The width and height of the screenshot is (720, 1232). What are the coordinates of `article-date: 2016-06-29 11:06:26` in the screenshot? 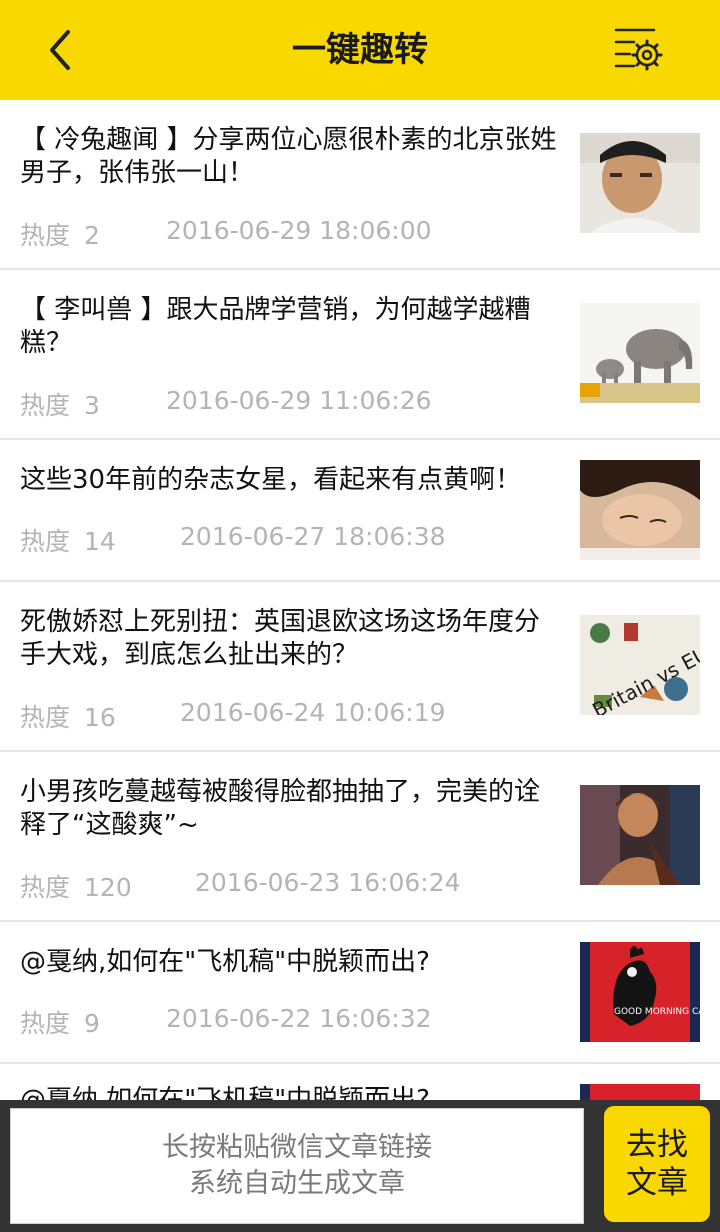 It's located at (299, 400).